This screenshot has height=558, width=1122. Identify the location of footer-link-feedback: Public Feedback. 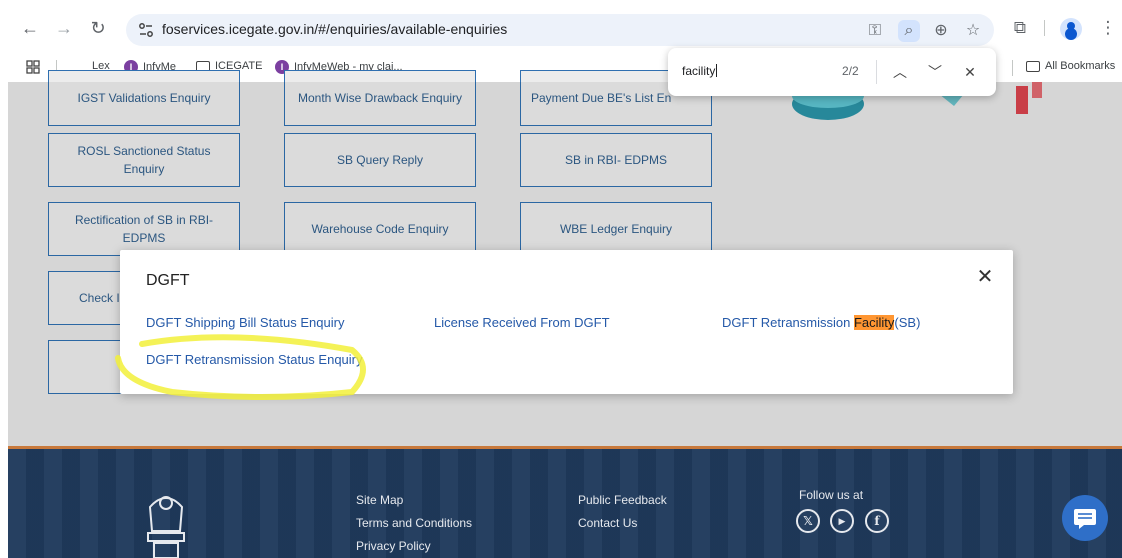
(622, 500).